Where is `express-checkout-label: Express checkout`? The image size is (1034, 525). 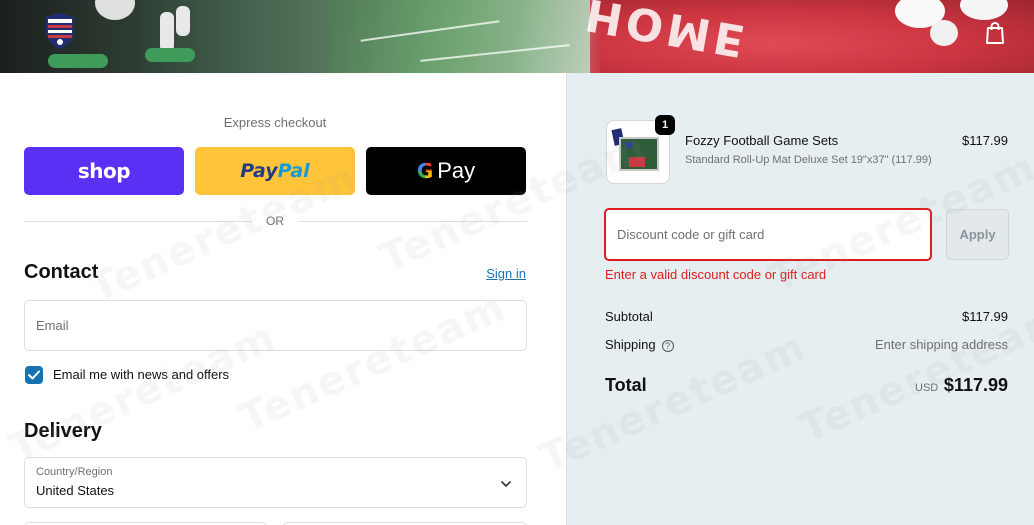
express-checkout-label: Express checkout is located at coordinates (275, 122).